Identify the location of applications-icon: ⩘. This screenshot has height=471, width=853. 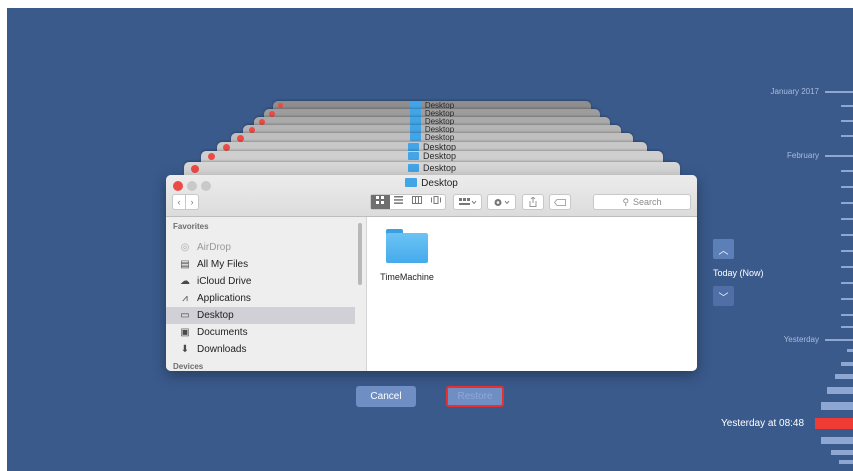
(185, 298).